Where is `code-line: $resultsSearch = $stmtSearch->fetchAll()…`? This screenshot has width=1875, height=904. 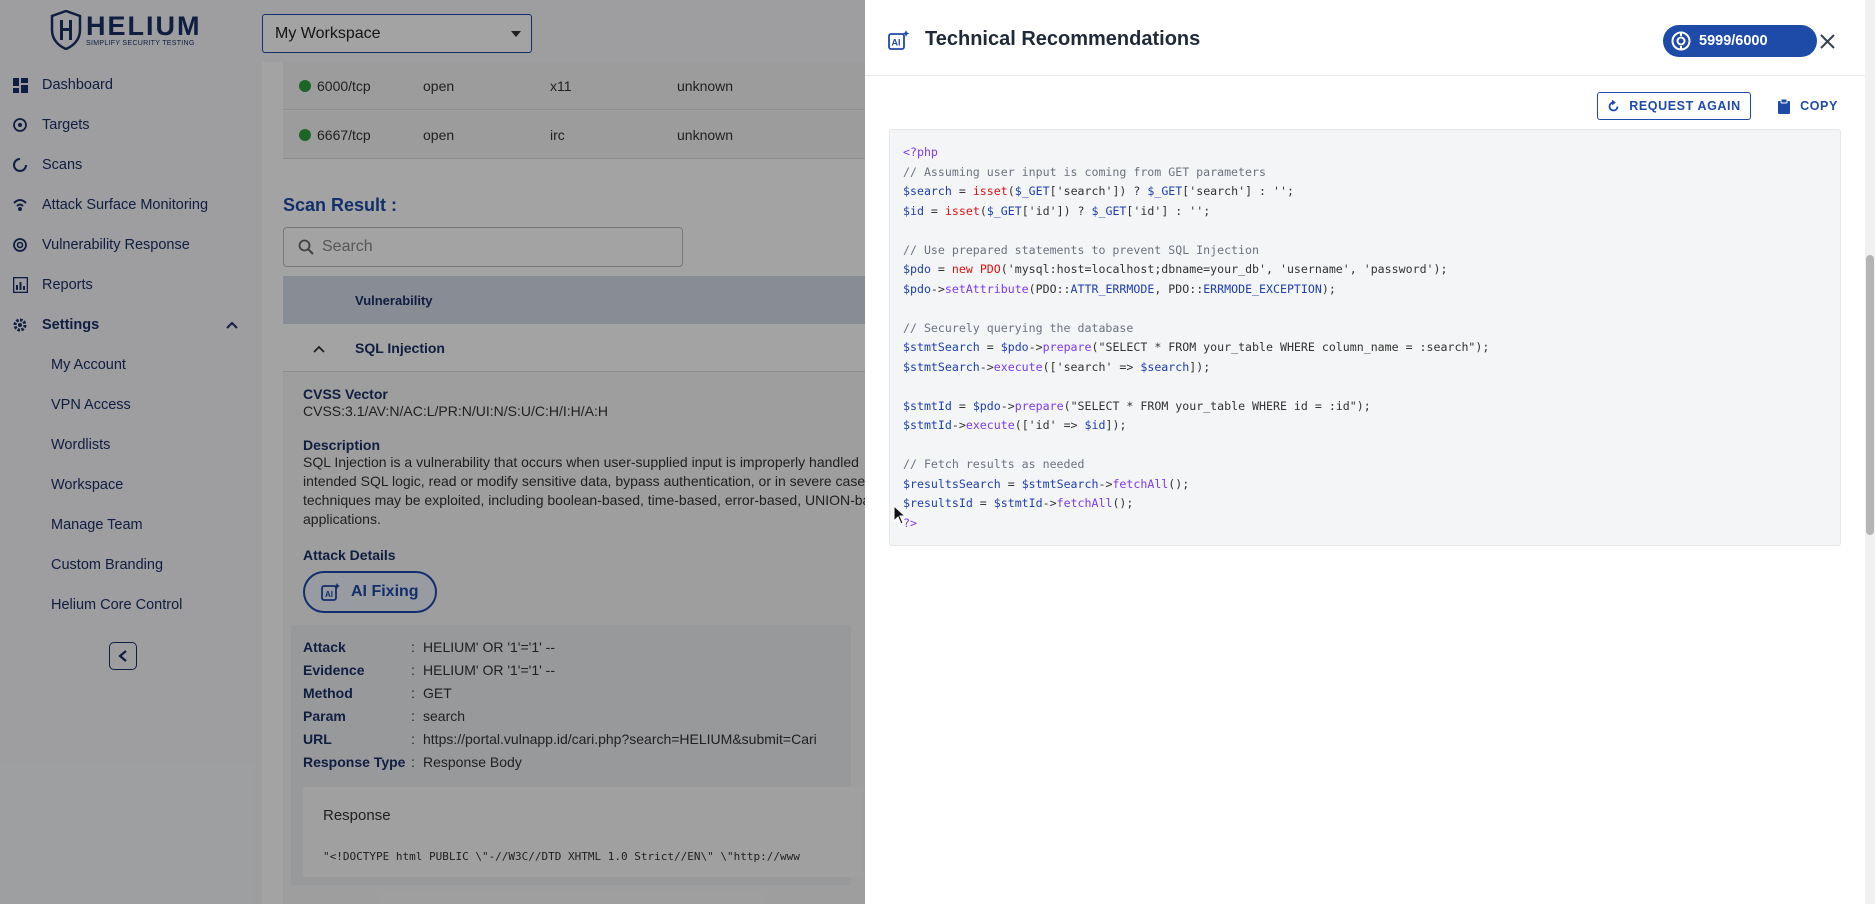 code-line: $resultsSearch = $stmtSearch->fetchAll()… is located at coordinates (1046, 483).